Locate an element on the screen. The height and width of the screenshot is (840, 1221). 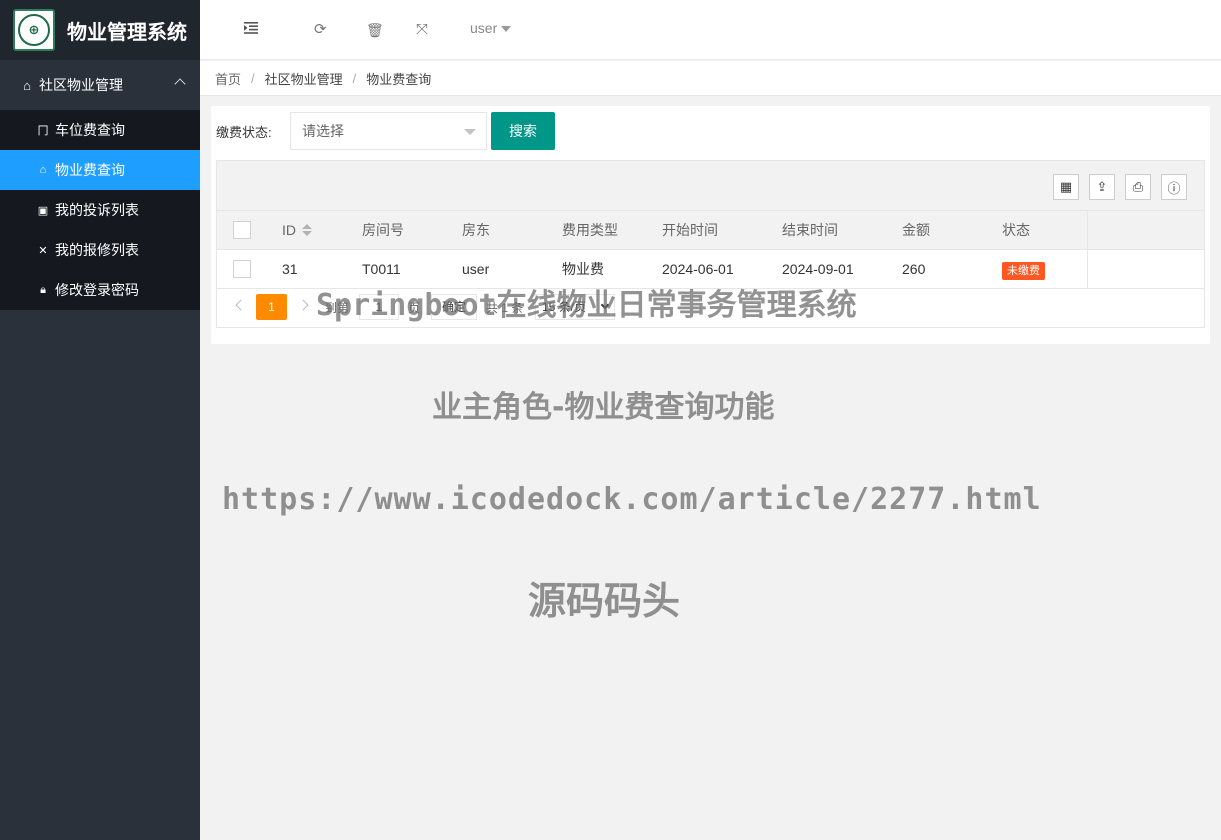
sidebar-item-parking-fee: 冂 车位费查询 is located at coordinates (100, 130).